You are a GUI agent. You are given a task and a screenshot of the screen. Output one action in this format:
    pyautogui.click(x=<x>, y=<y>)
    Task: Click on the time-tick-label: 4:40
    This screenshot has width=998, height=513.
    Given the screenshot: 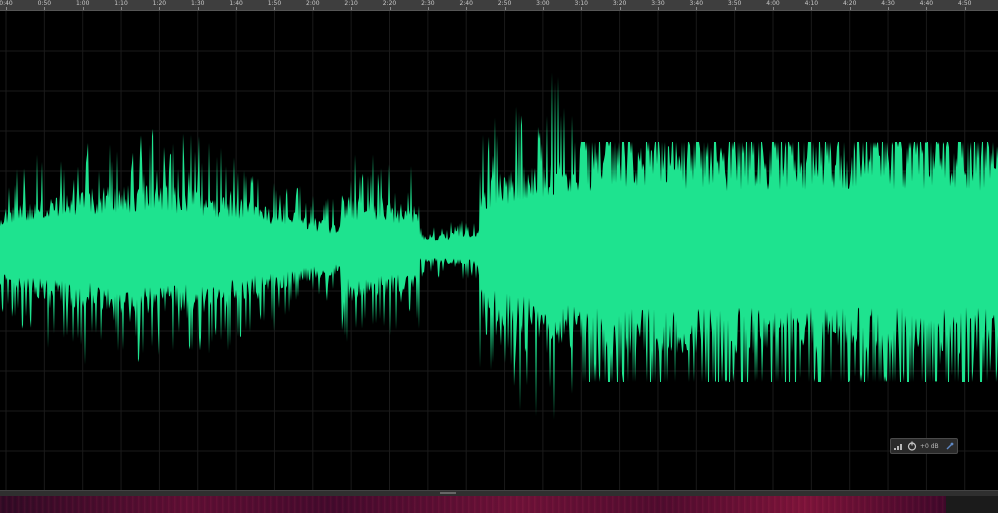 What is the action you would take?
    pyautogui.click(x=926, y=3)
    